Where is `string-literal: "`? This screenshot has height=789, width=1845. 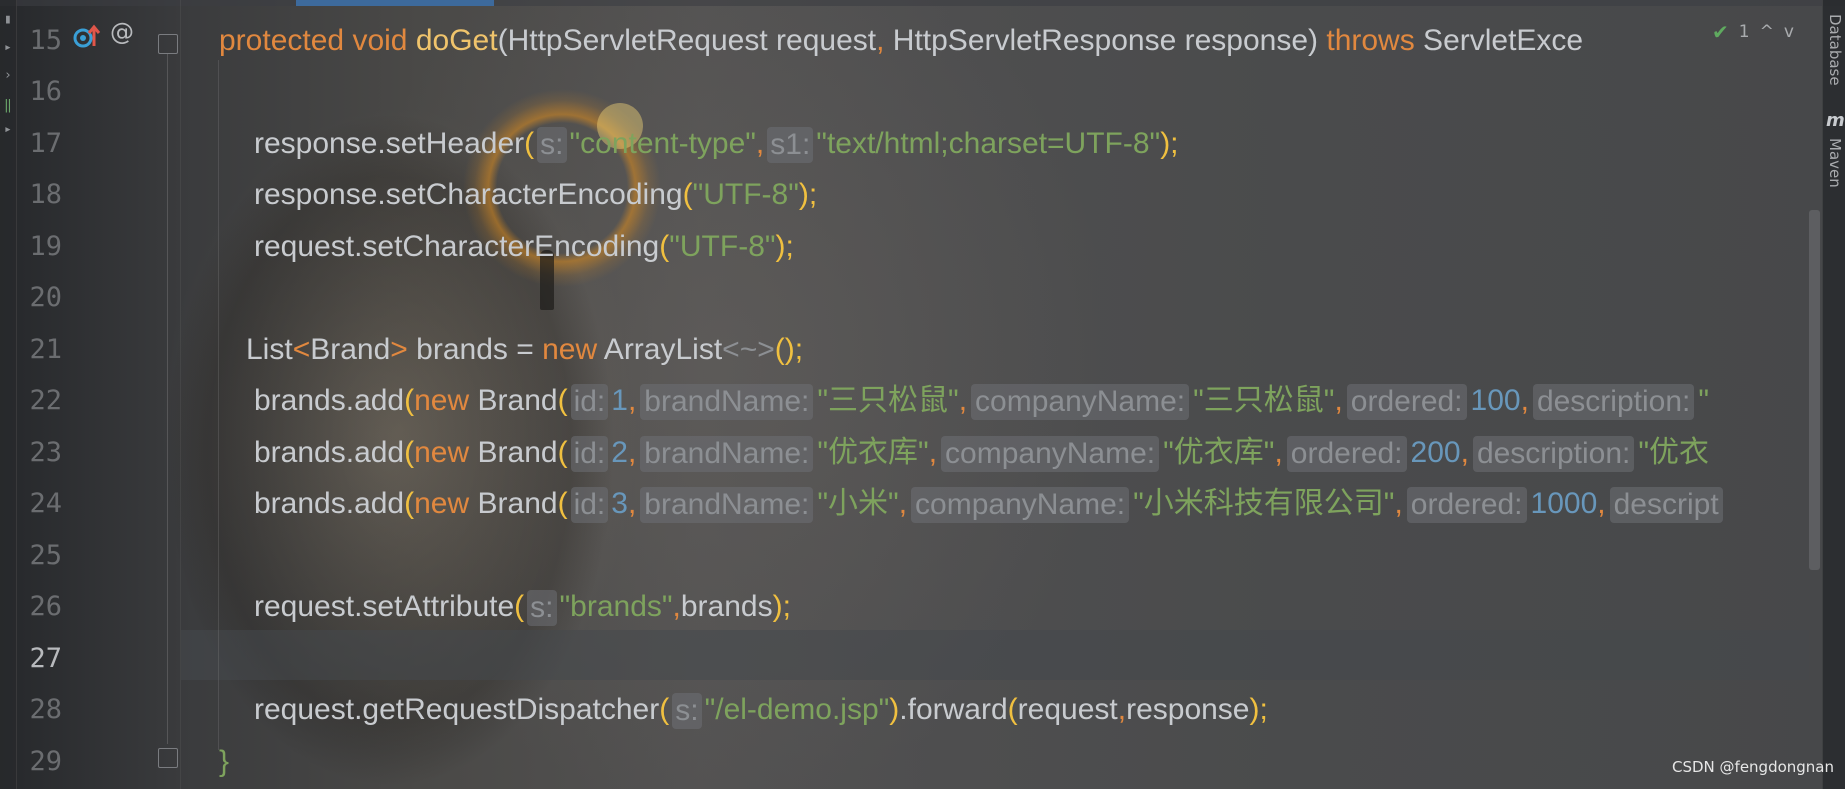 string-literal: " is located at coordinates (1704, 400).